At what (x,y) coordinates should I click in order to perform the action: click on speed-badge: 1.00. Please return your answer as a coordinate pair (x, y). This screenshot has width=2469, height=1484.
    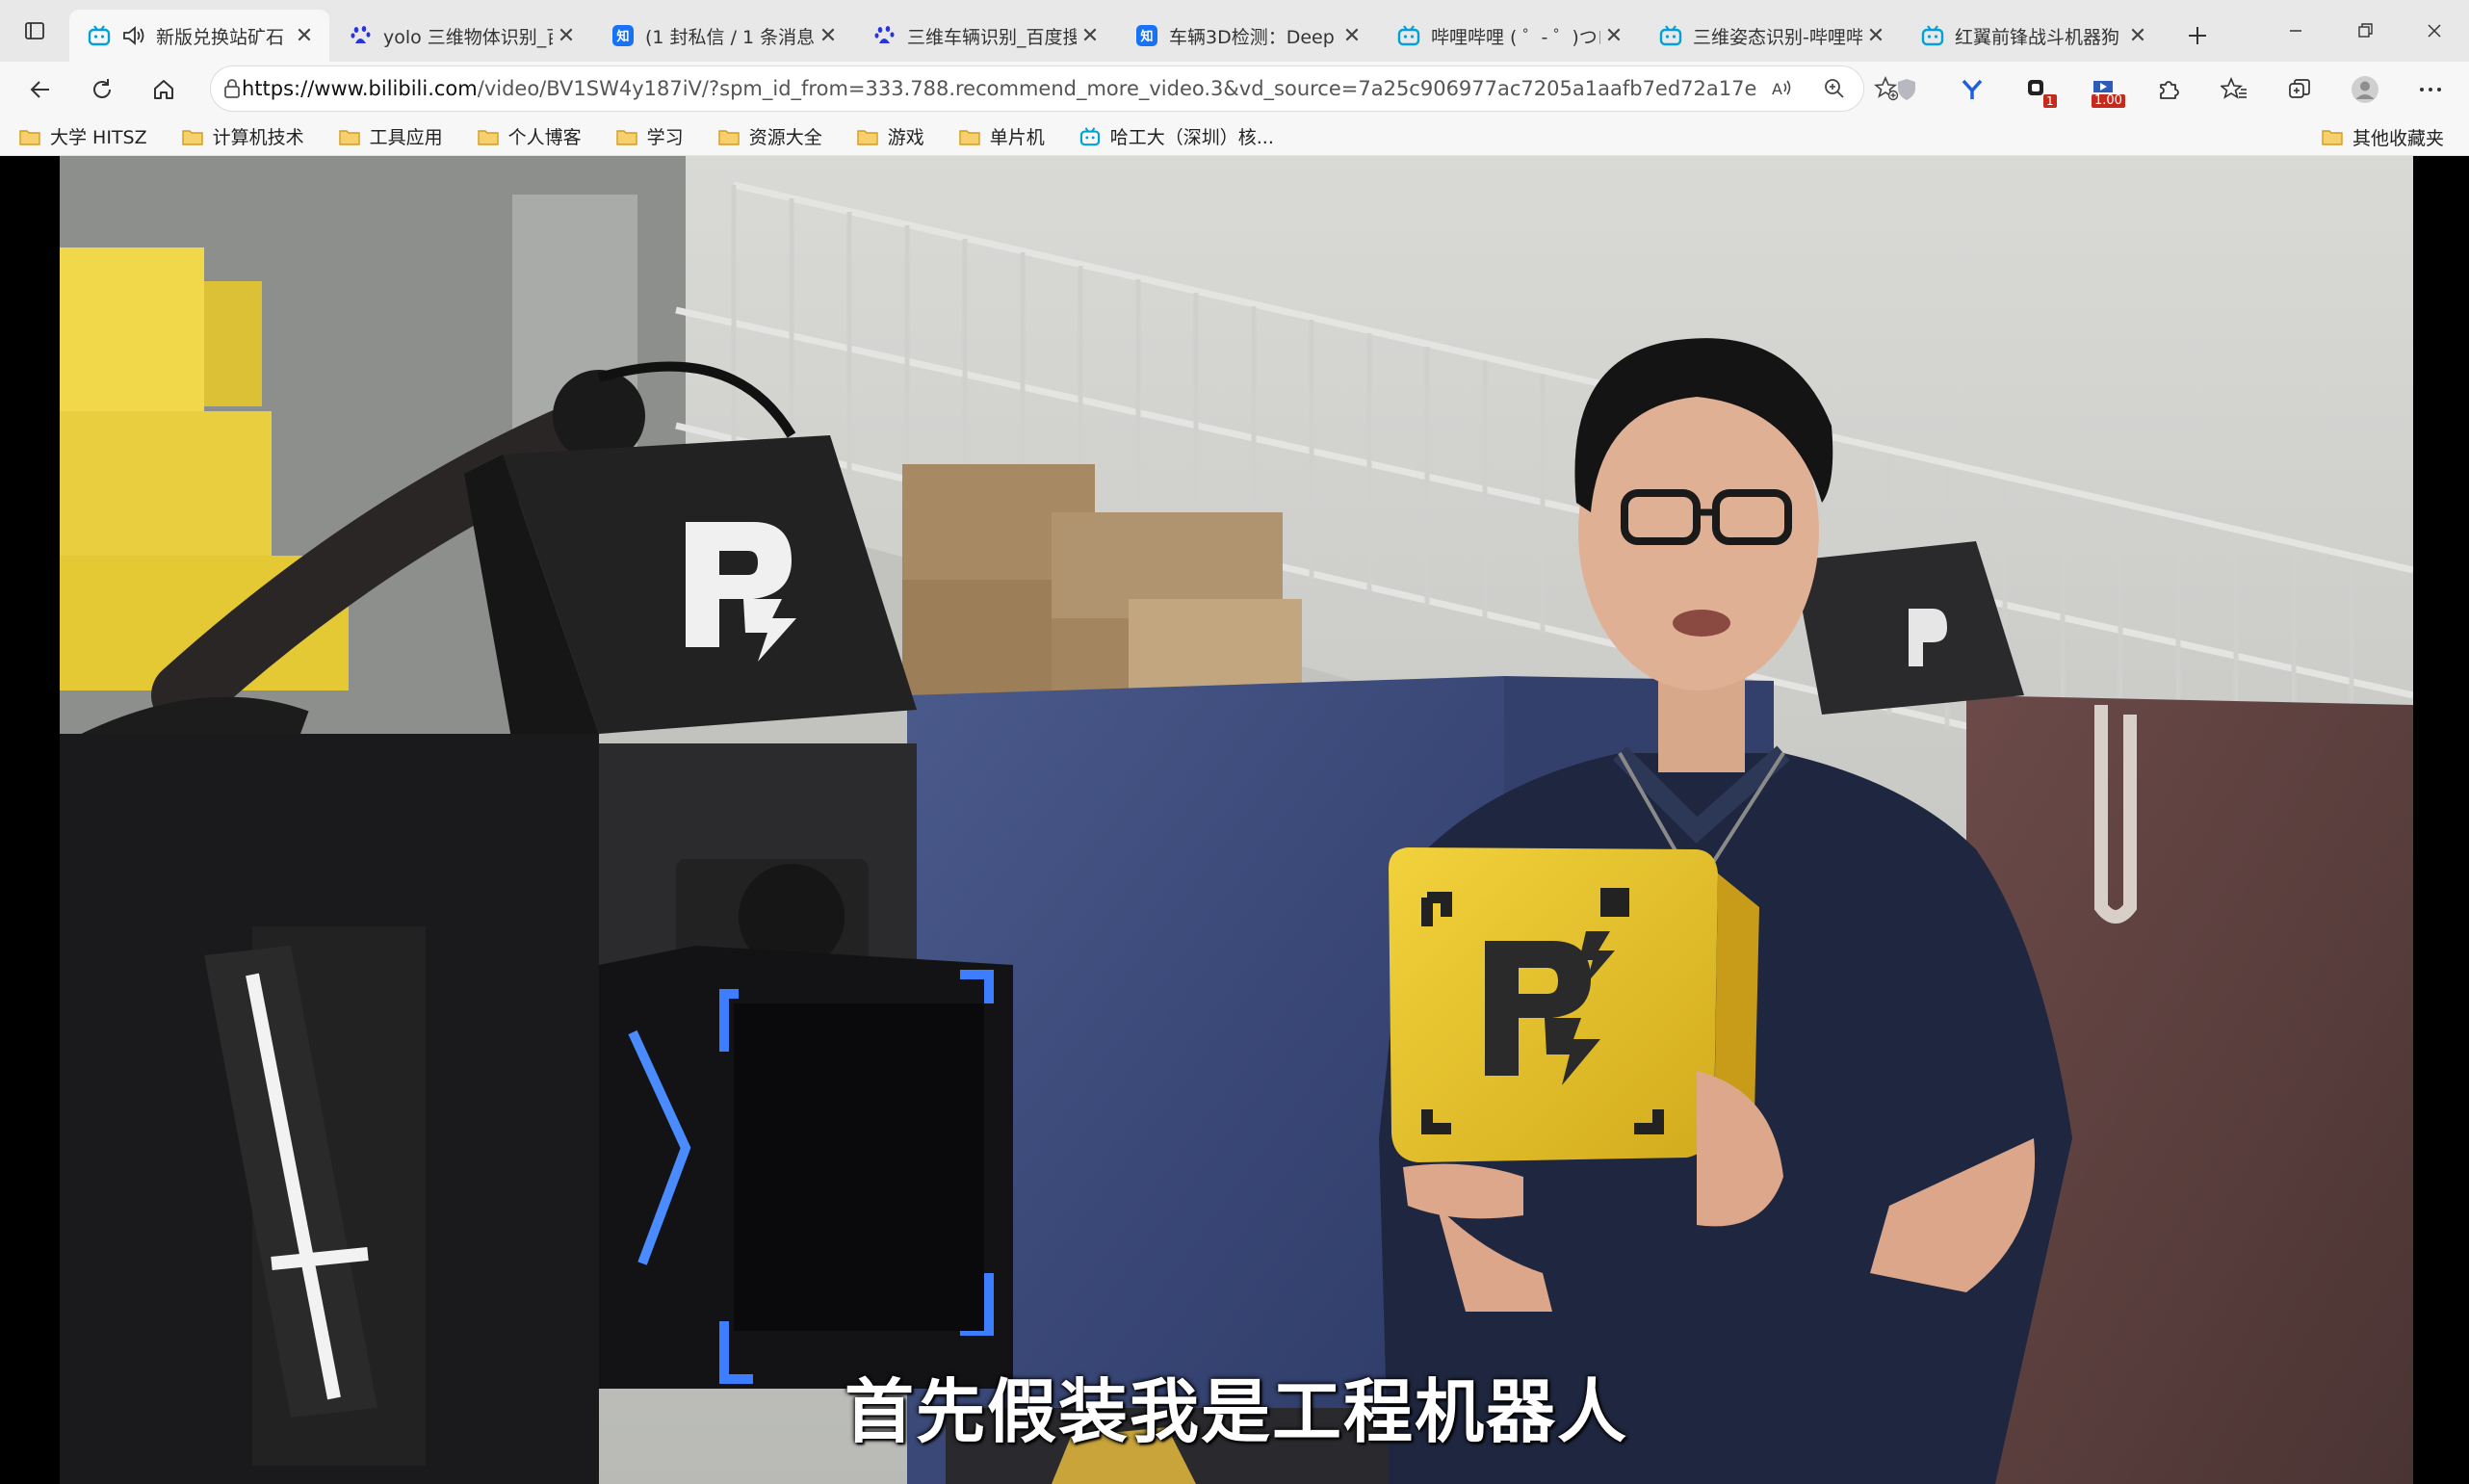
    Looking at the image, I should click on (2108, 101).